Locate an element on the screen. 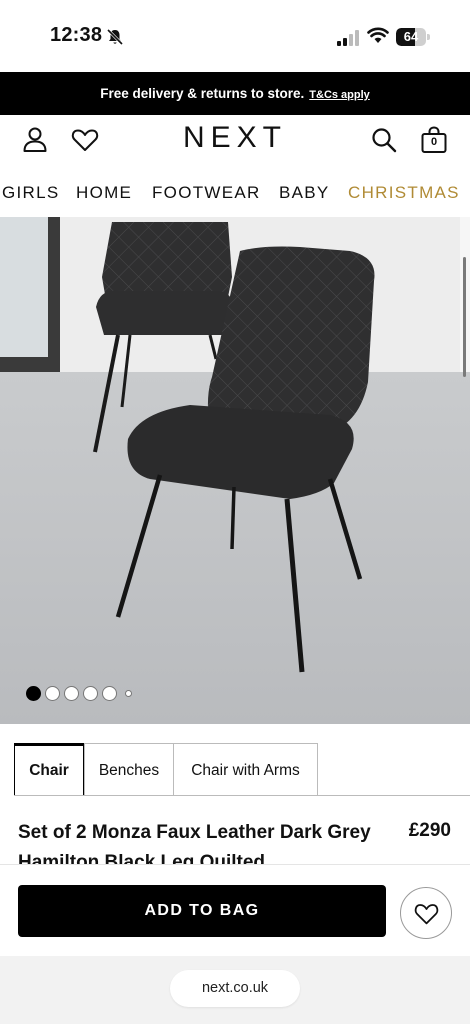  tab-chair: Chair is located at coordinates (49, 769).